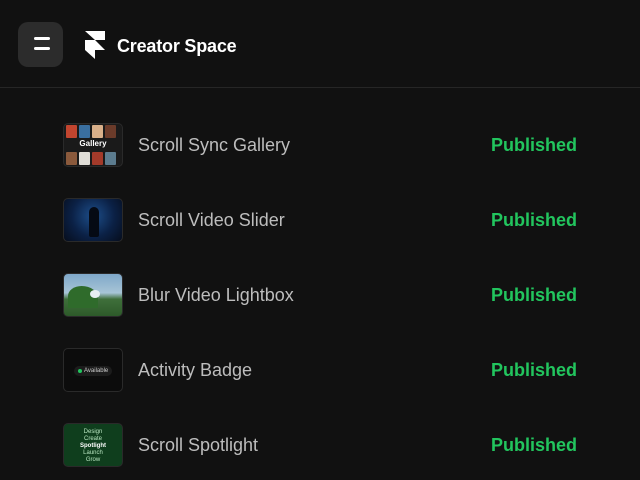  What do you see at coordinates (95, 45) in the screenshot?
I see `framer-logo-icon` at bounding box center [95, 45].